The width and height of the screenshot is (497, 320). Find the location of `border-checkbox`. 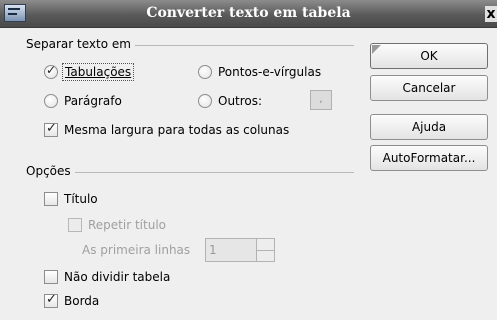

border-checkbox is located at coordinates (51, 300).